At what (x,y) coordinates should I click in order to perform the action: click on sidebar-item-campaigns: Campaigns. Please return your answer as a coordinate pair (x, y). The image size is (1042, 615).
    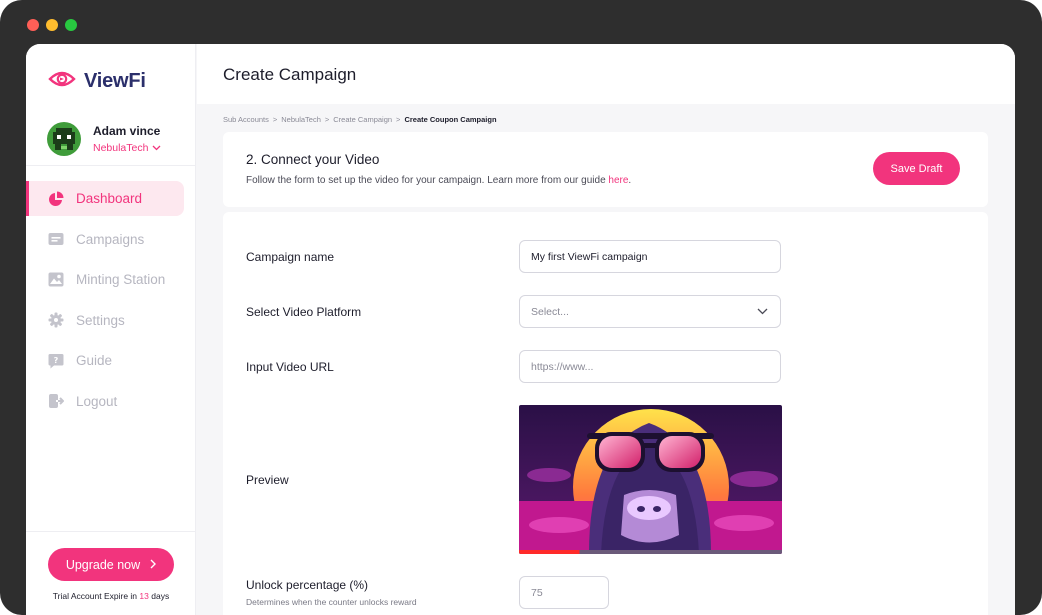
    Looking at the image, I should click on (111, 239).